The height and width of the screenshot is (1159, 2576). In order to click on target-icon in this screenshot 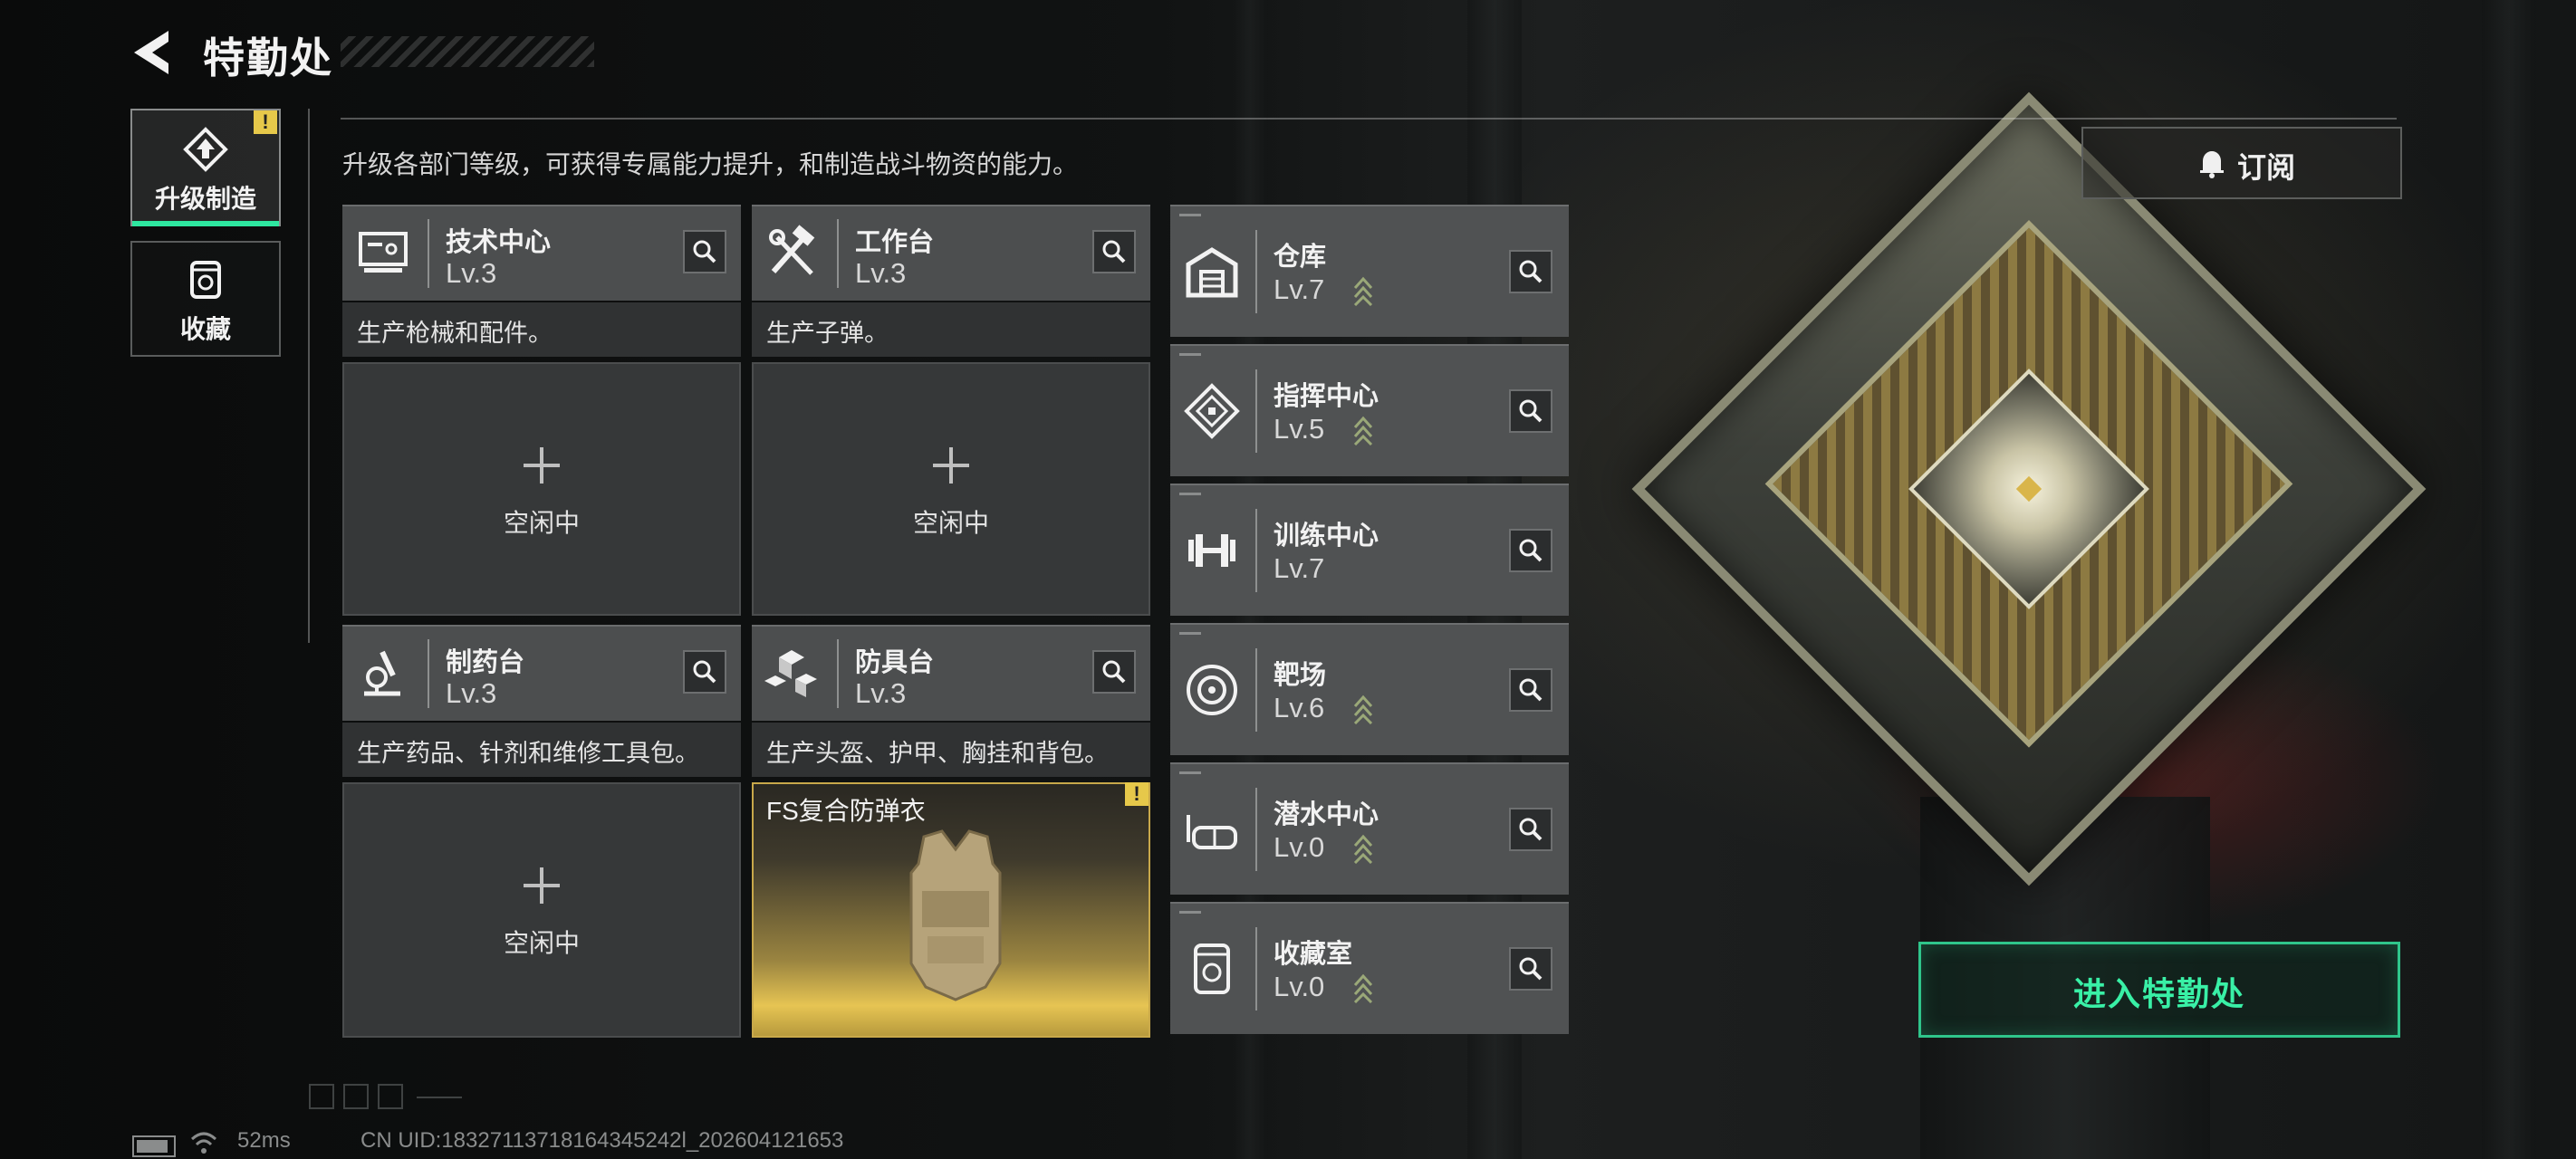, I will do `click(1212, 690)`.